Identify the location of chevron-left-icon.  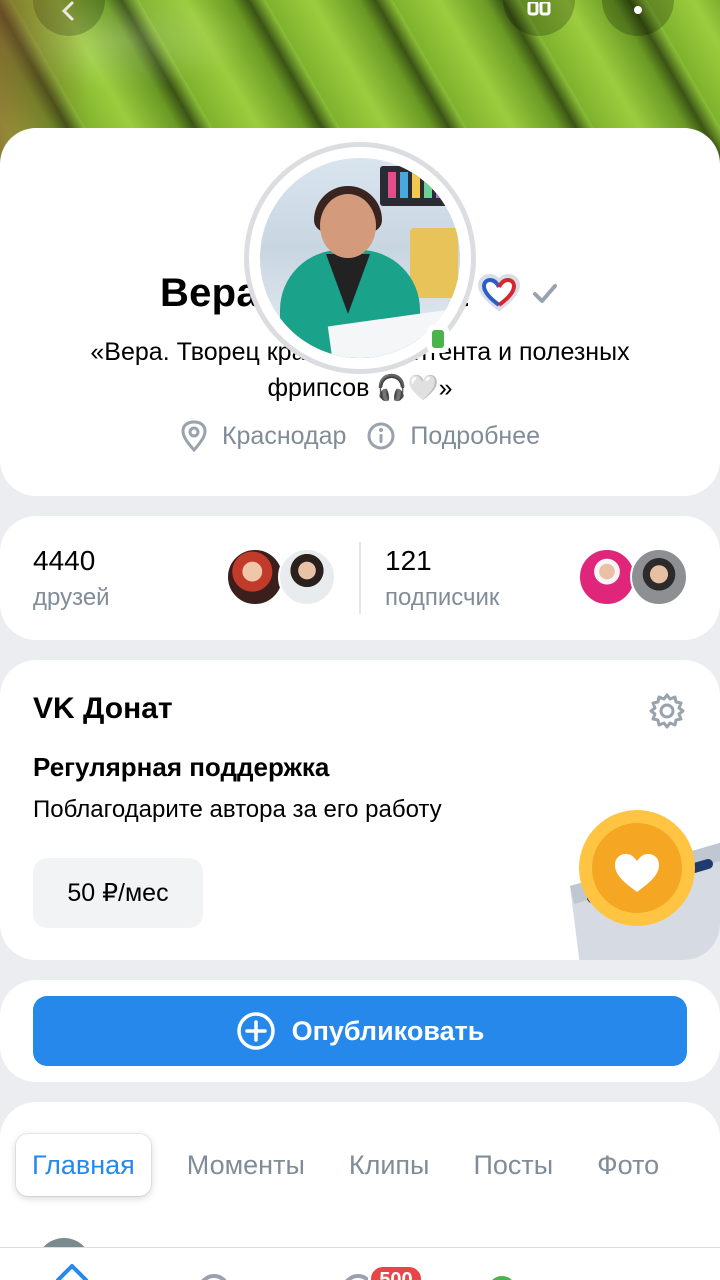
(67, 11).